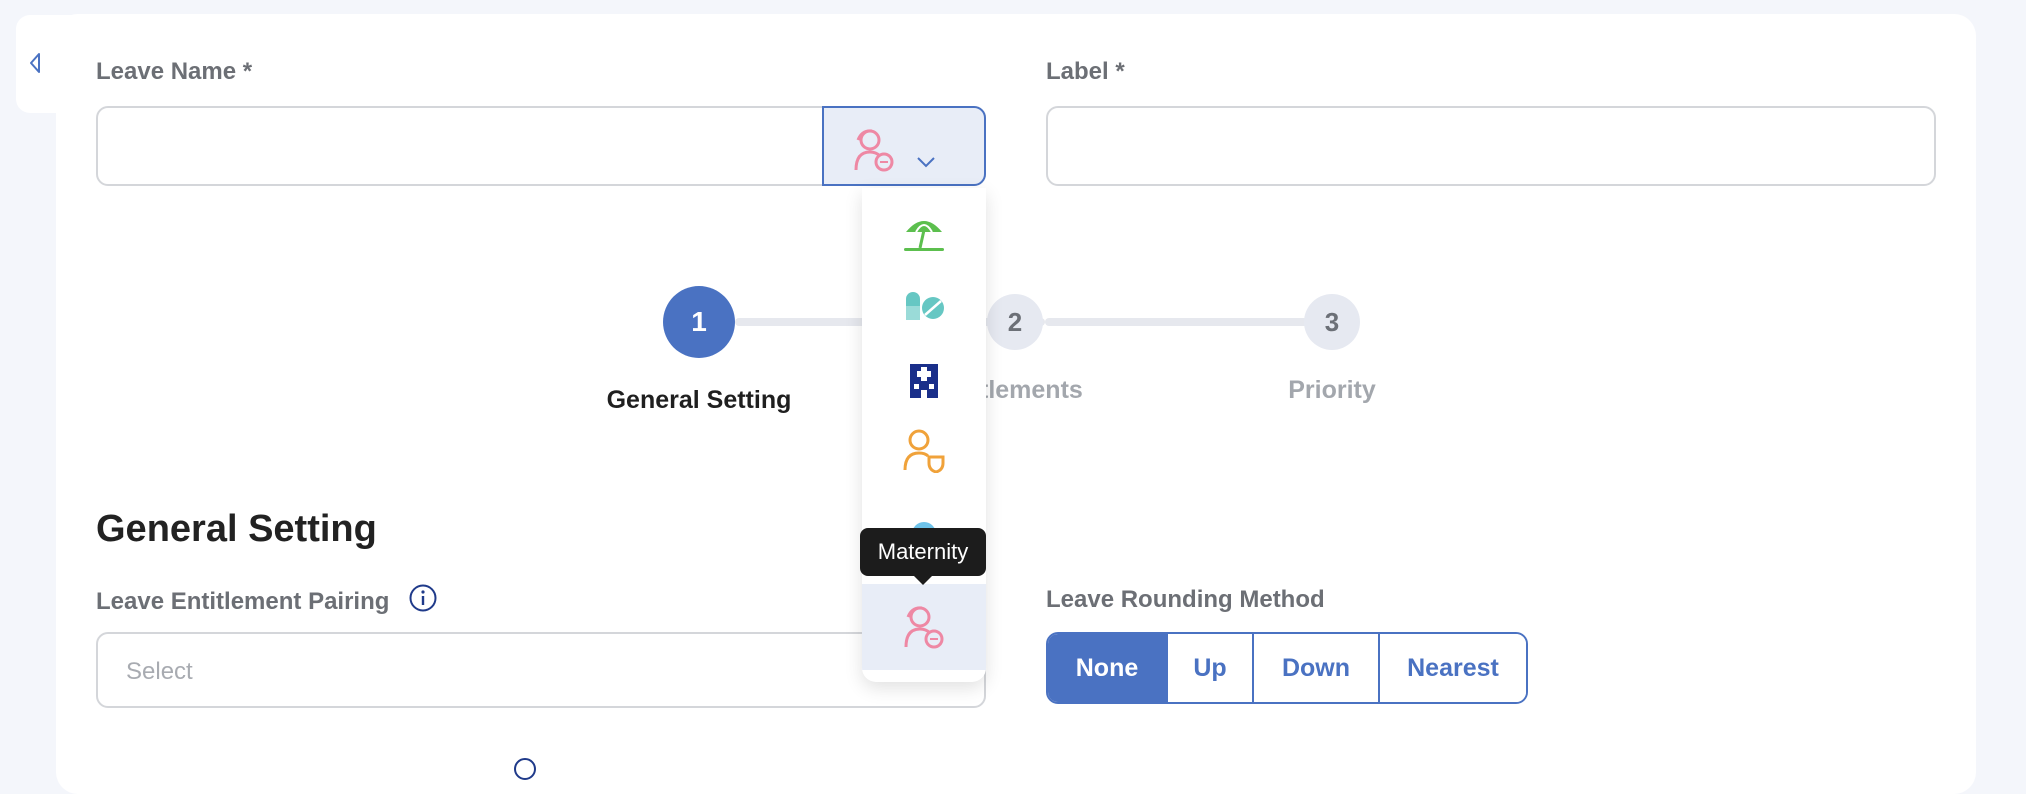 Image resolution: width=2026 pixels, height=794 pixels. What do you see at coordinates (423, 598) in the screenshot?
I see `info-icon` at bounding box center [423, 598].